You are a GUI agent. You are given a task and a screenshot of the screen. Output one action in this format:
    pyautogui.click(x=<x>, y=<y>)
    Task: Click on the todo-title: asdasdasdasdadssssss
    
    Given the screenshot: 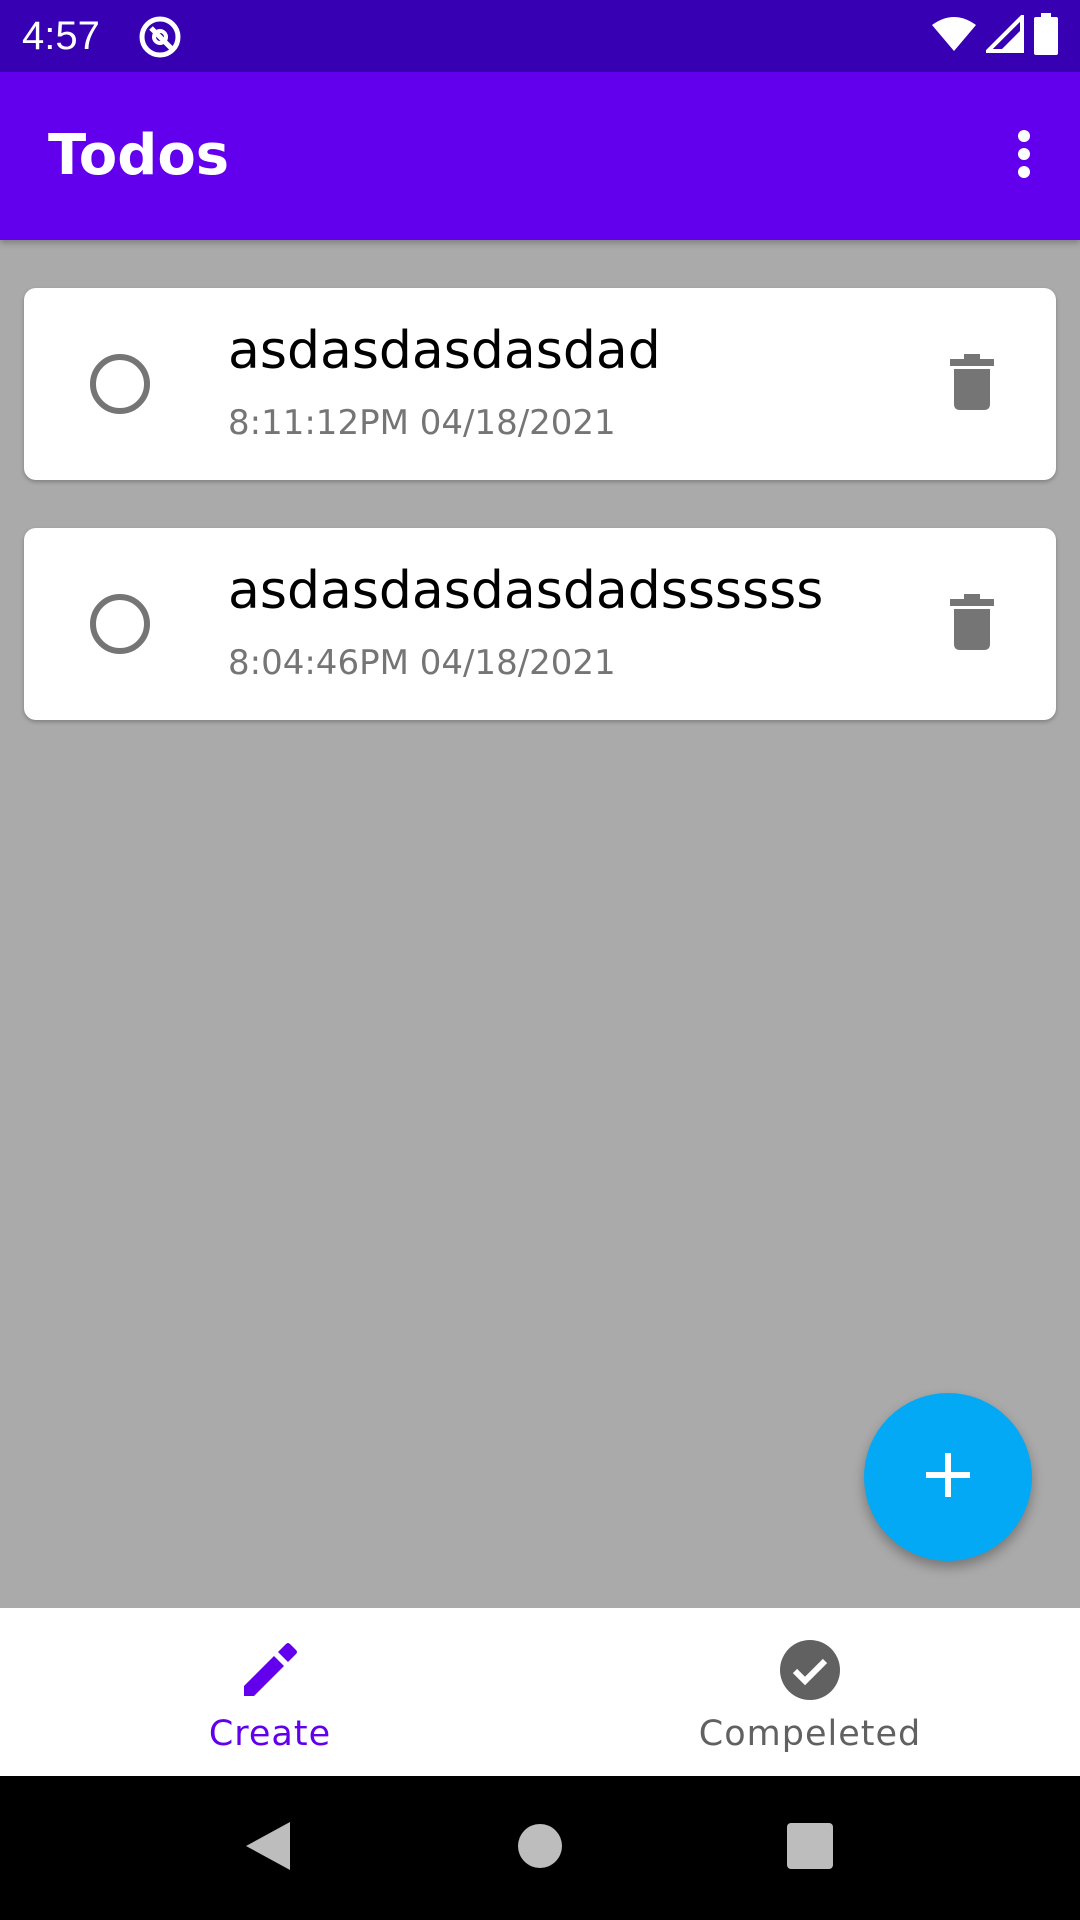 What is the action you would take?
    pyautogui.click(x=526, y=591)
    